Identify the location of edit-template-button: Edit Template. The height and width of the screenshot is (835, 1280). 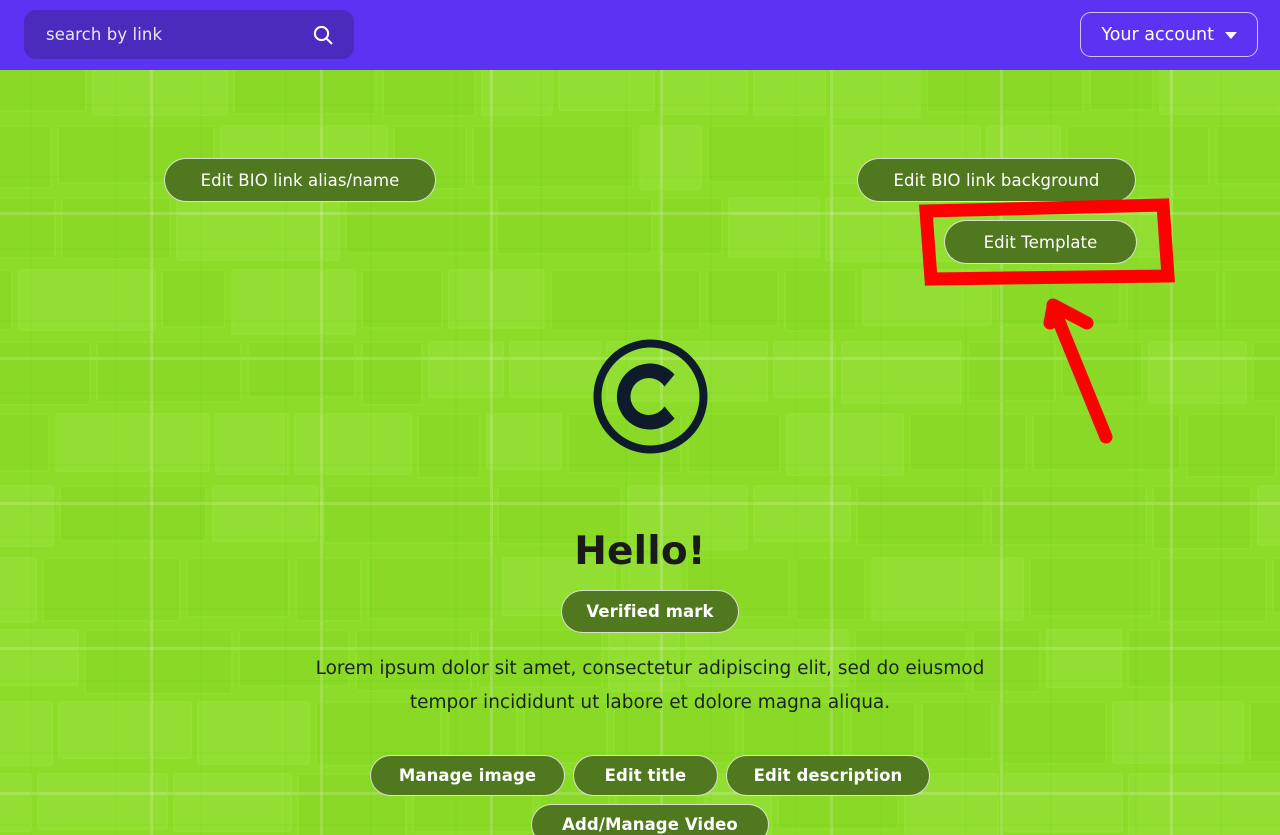
(1040, 242).